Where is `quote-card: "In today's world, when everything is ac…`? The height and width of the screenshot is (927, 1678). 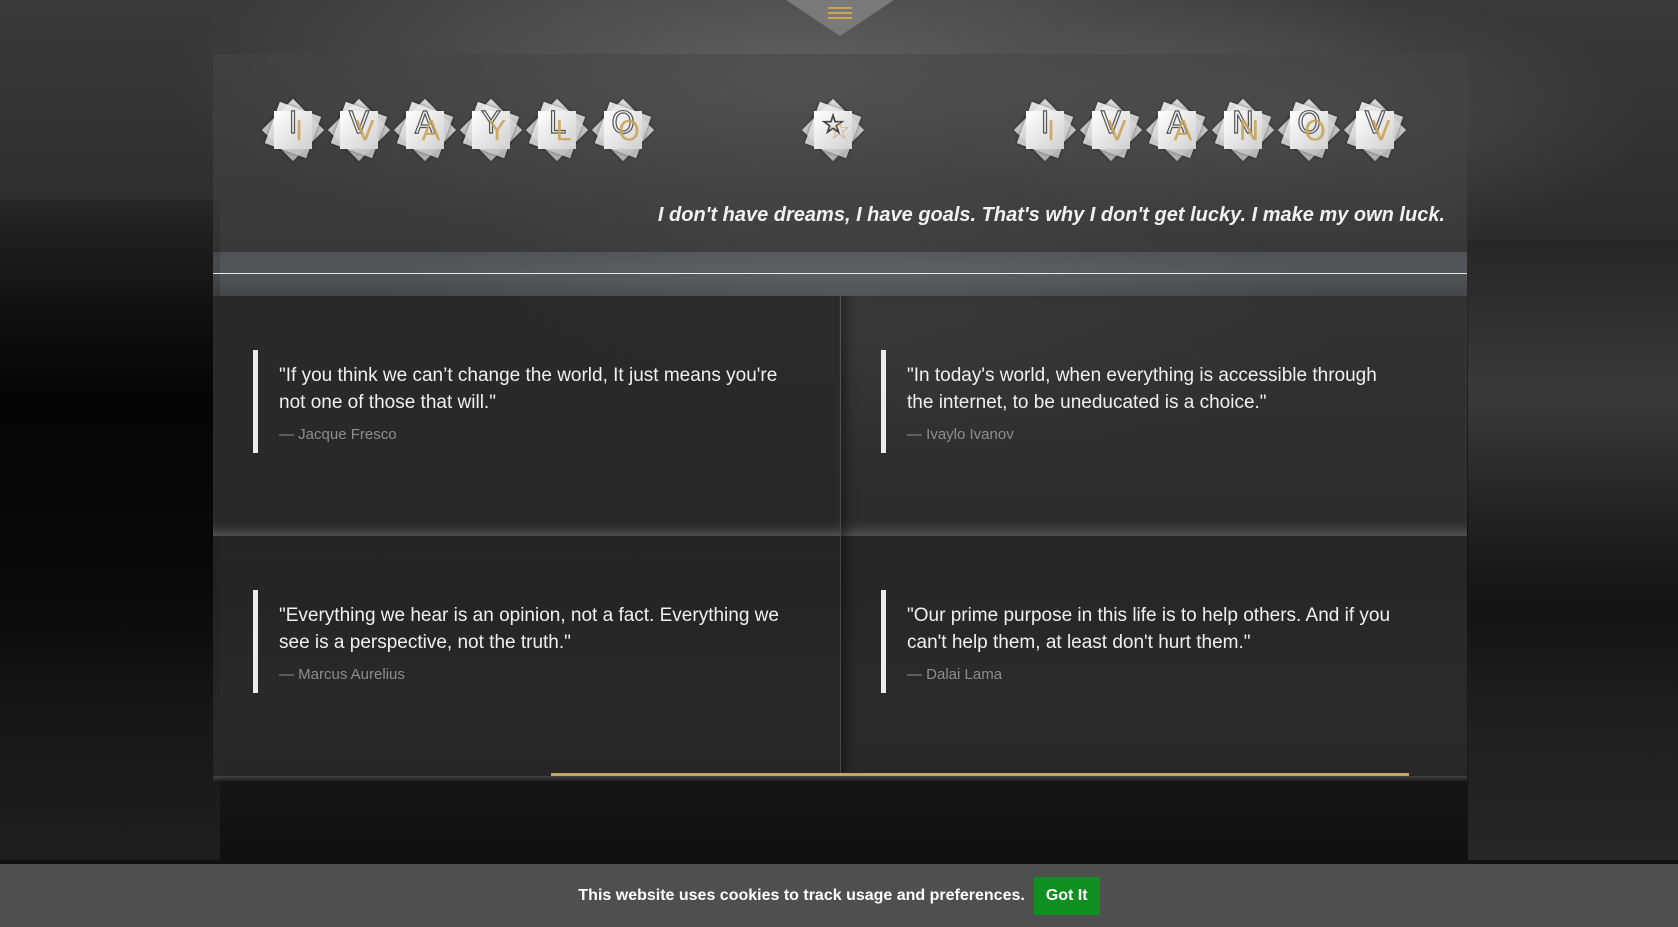
quote-card: "In today's world, when everything is ac… is located at coordinates (1153, 416).